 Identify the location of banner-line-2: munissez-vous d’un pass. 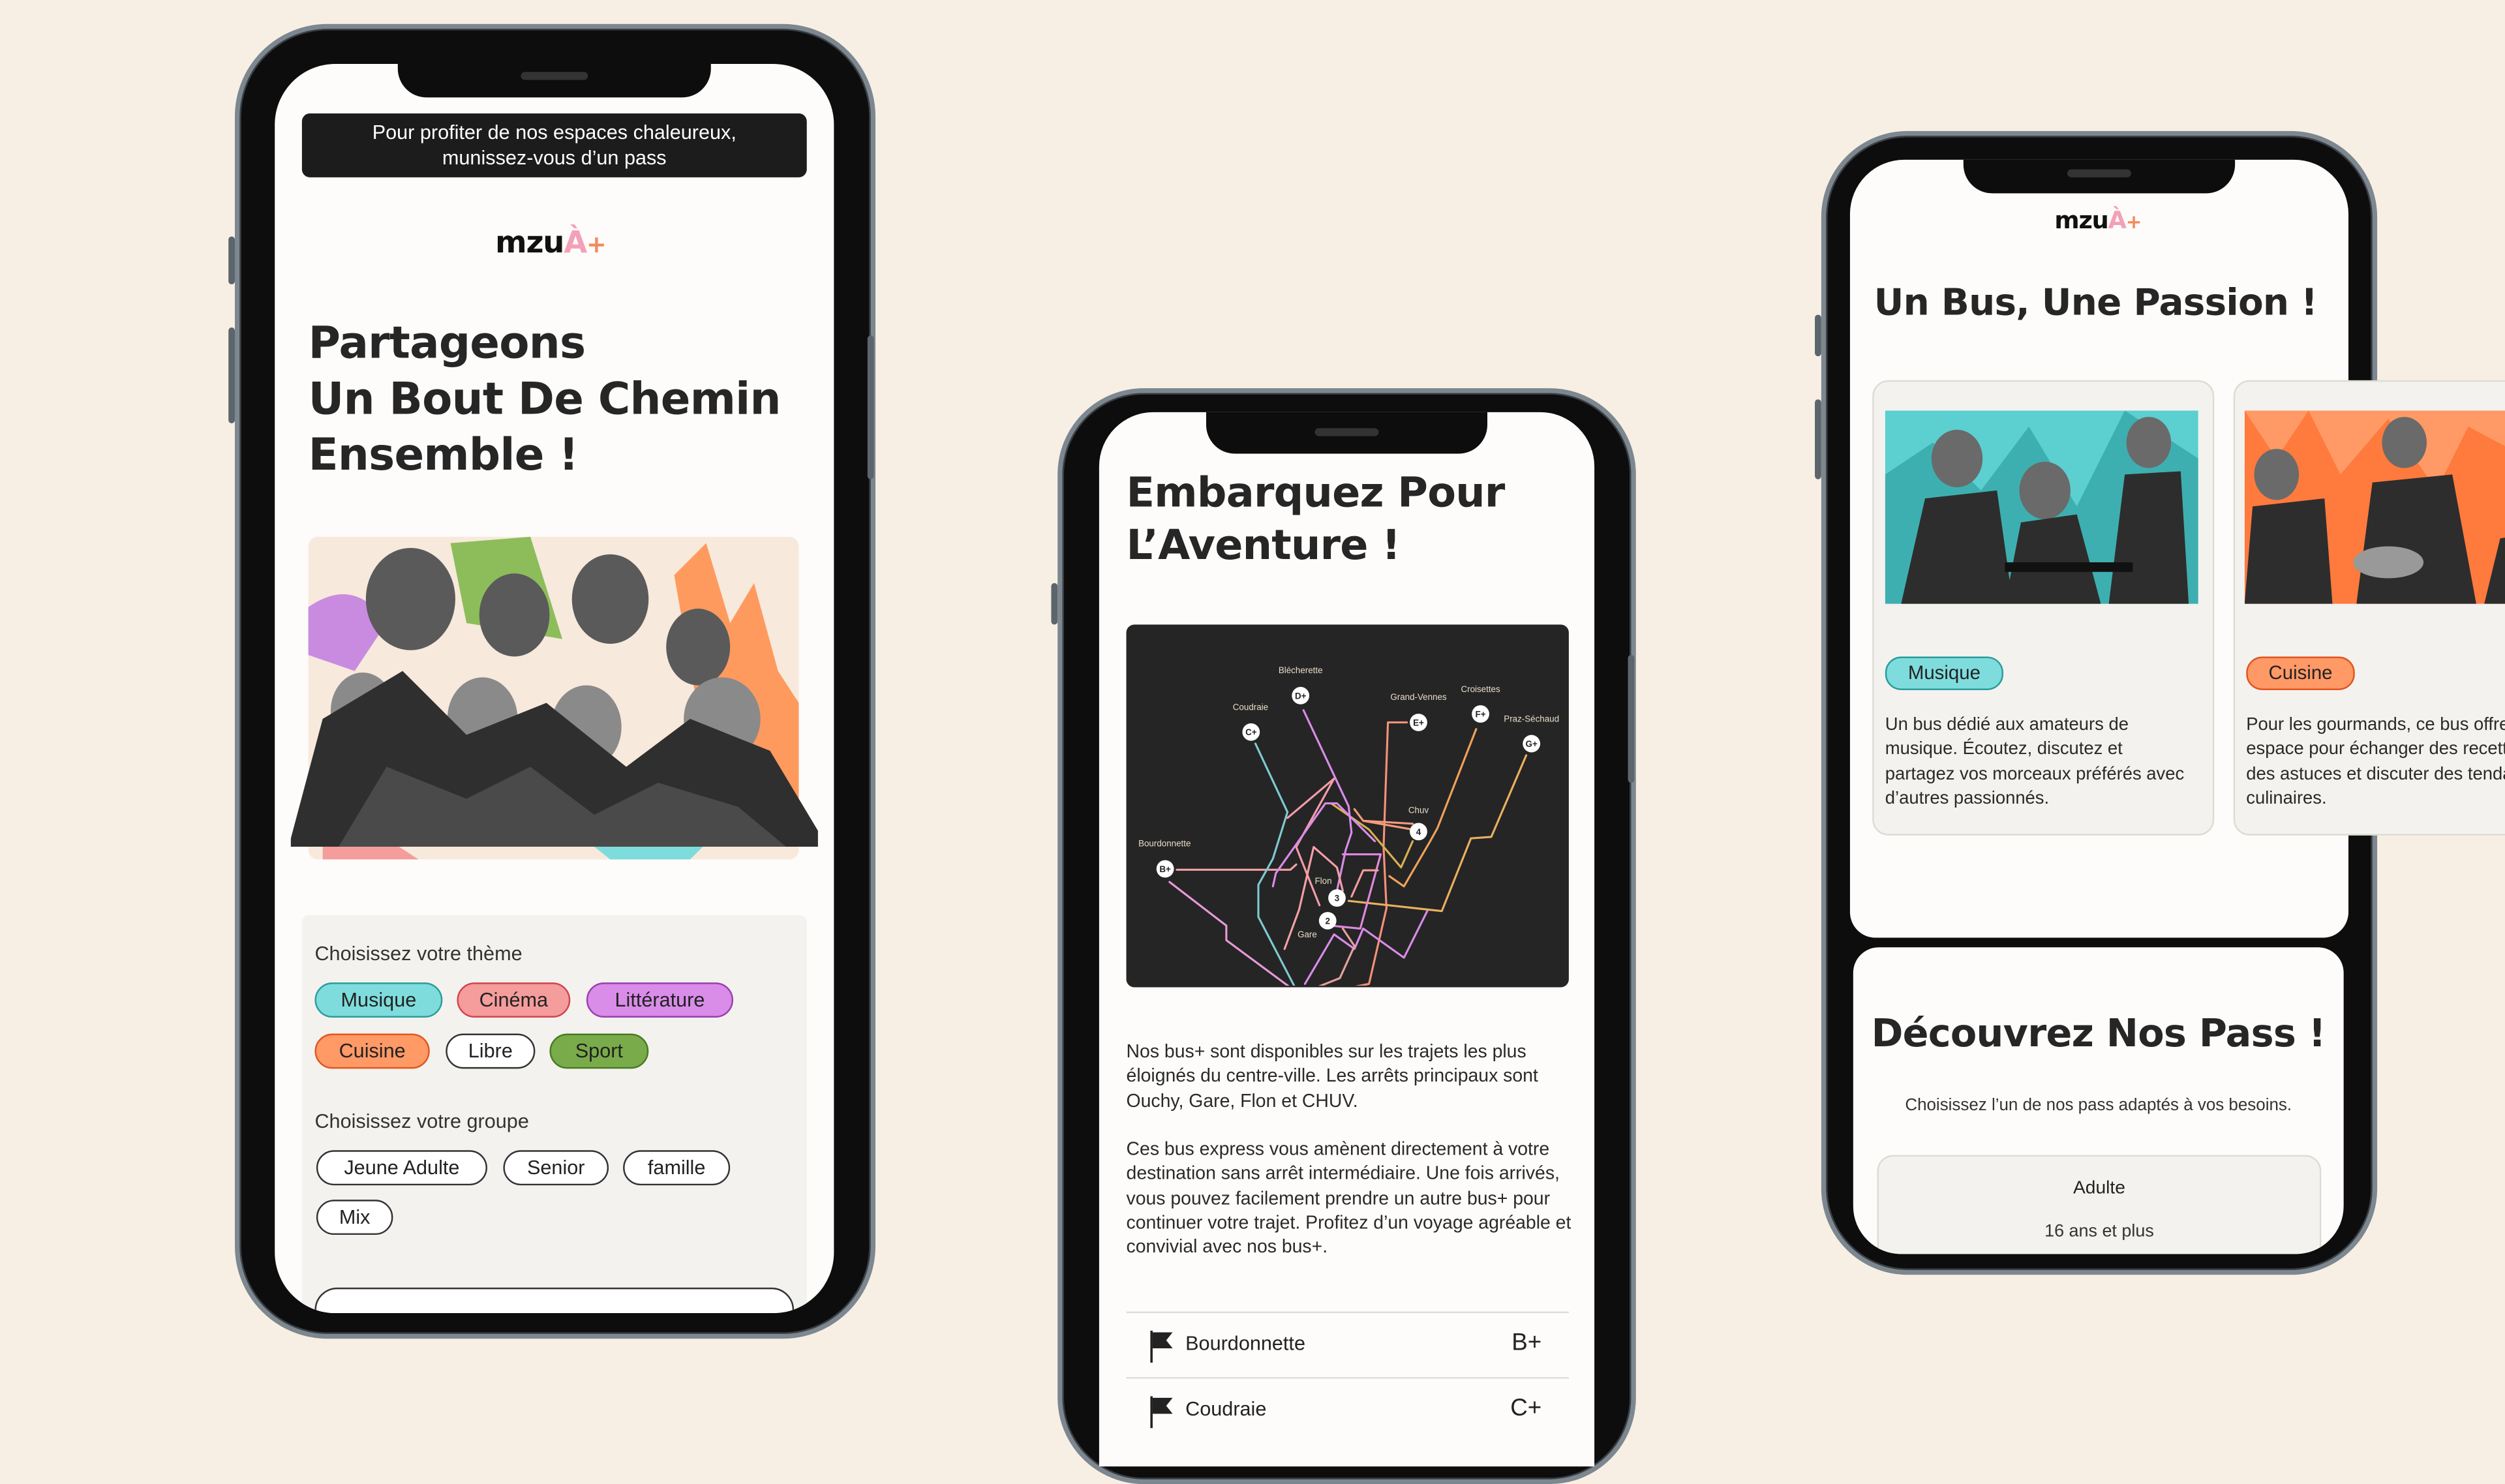
(554, 158).